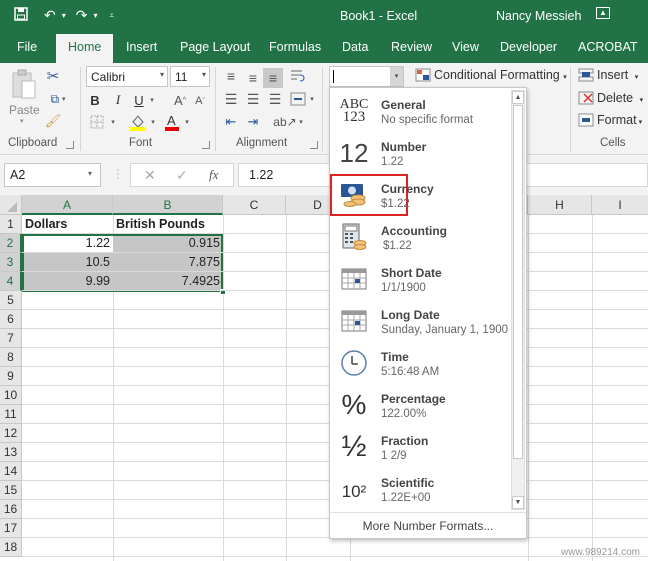 The image size is (648, 561). Describe the element at coordinates (95, 100) in the screenshot. I see `bold-button: B` at that location.